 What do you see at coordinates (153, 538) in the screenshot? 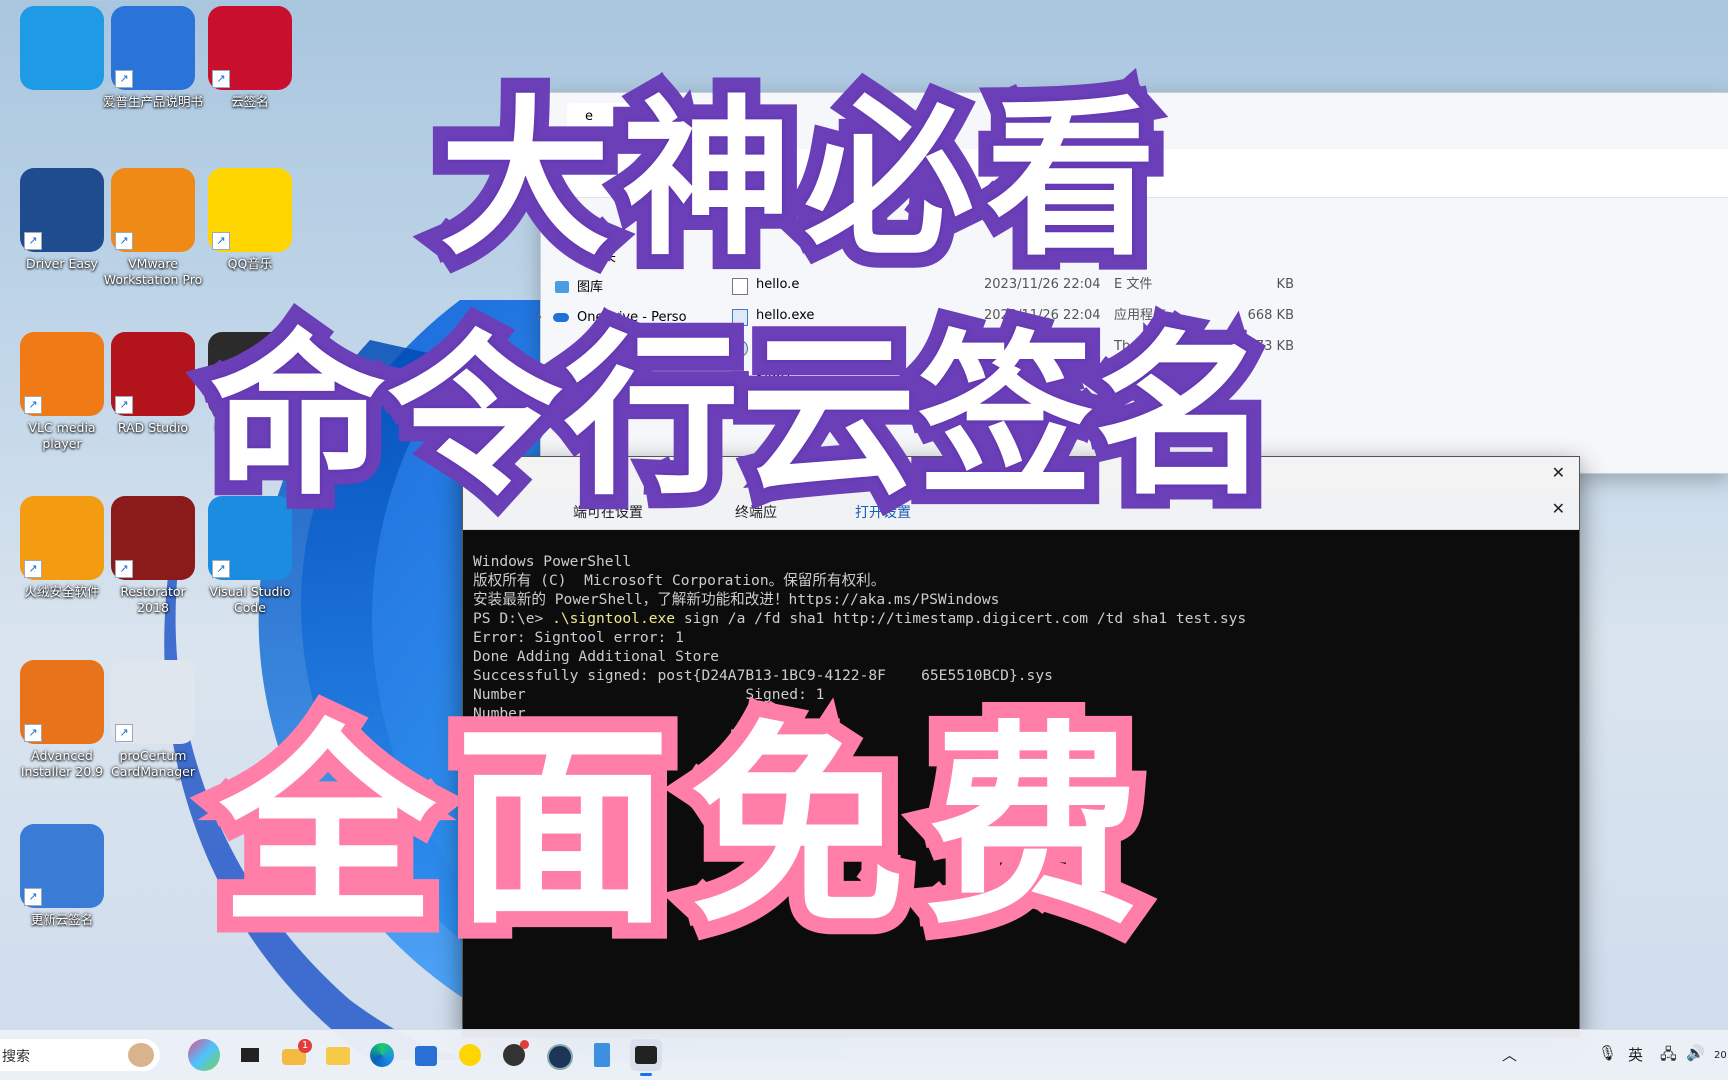
I see `restorator-icon: ↗` at bounding box center [153, 538].